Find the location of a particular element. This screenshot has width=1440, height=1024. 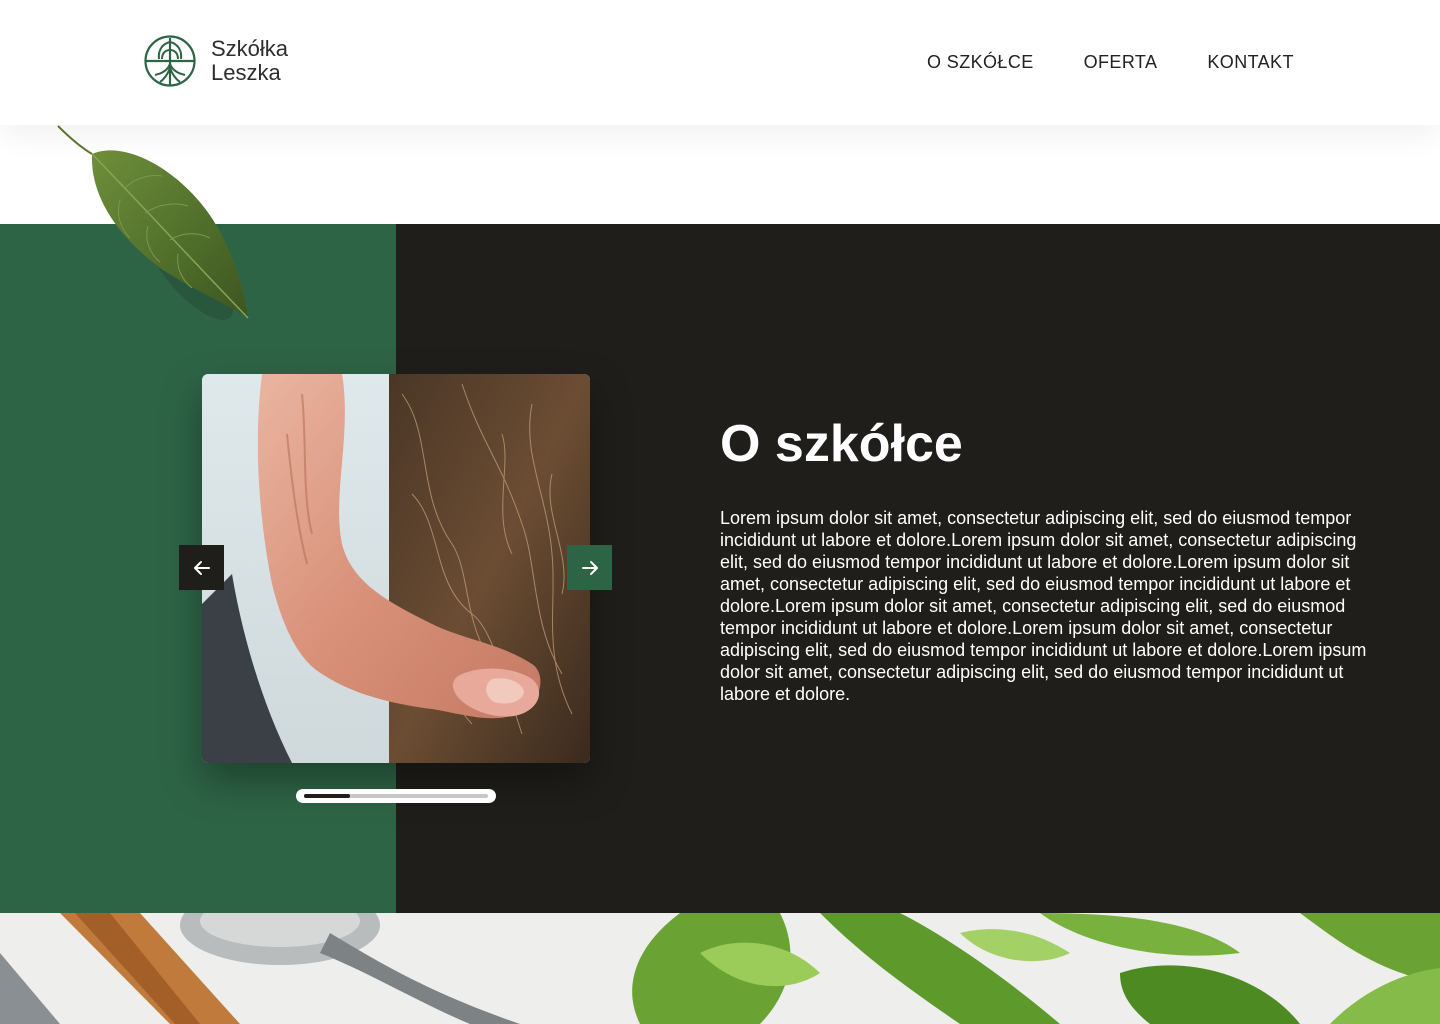

logo-line-2: Leszka is located at coordinates (246, 72).